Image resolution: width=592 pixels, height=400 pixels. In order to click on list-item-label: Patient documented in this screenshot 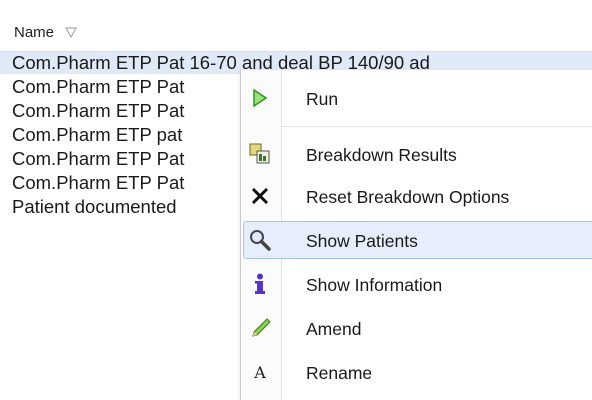, I will do `click(94, 206)`.